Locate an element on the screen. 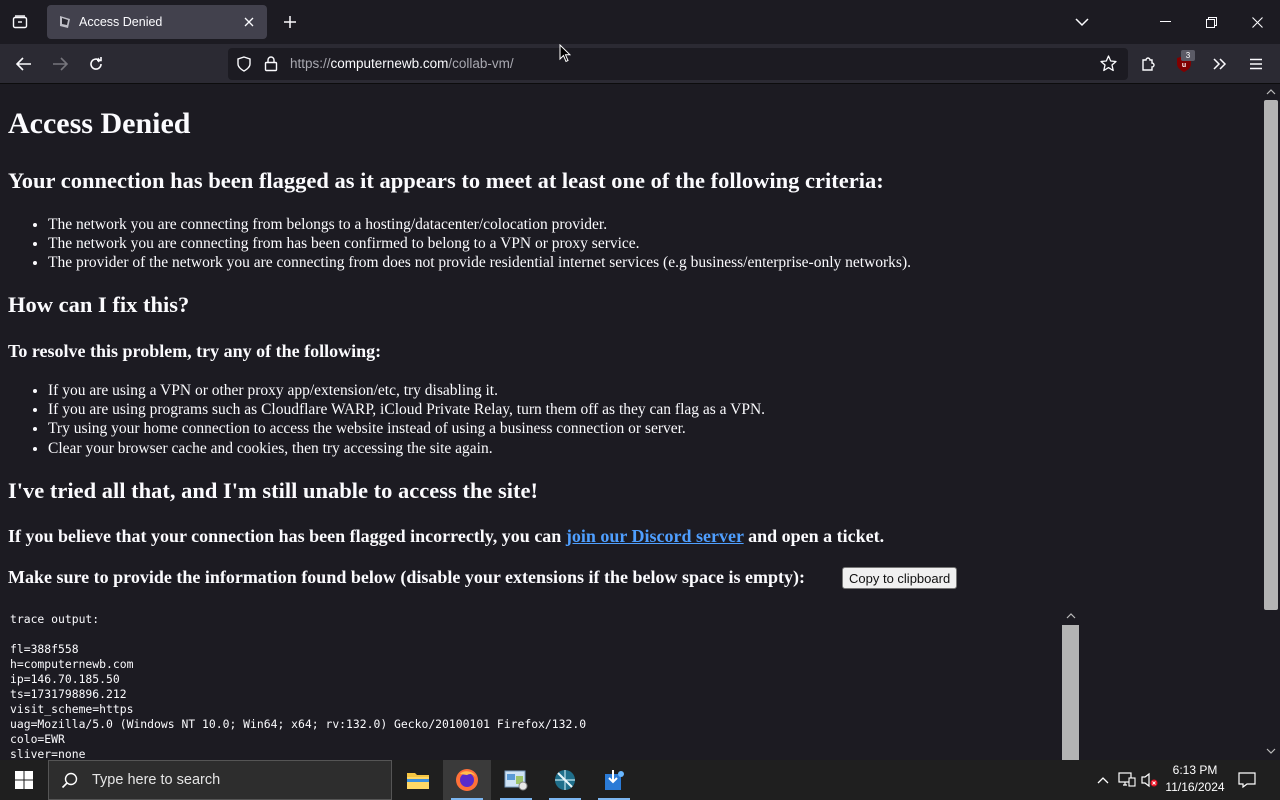 The width and height of the screenshot is (1280, 800). trace-scrollbar-thumb is located at coordinates (1070, 692).